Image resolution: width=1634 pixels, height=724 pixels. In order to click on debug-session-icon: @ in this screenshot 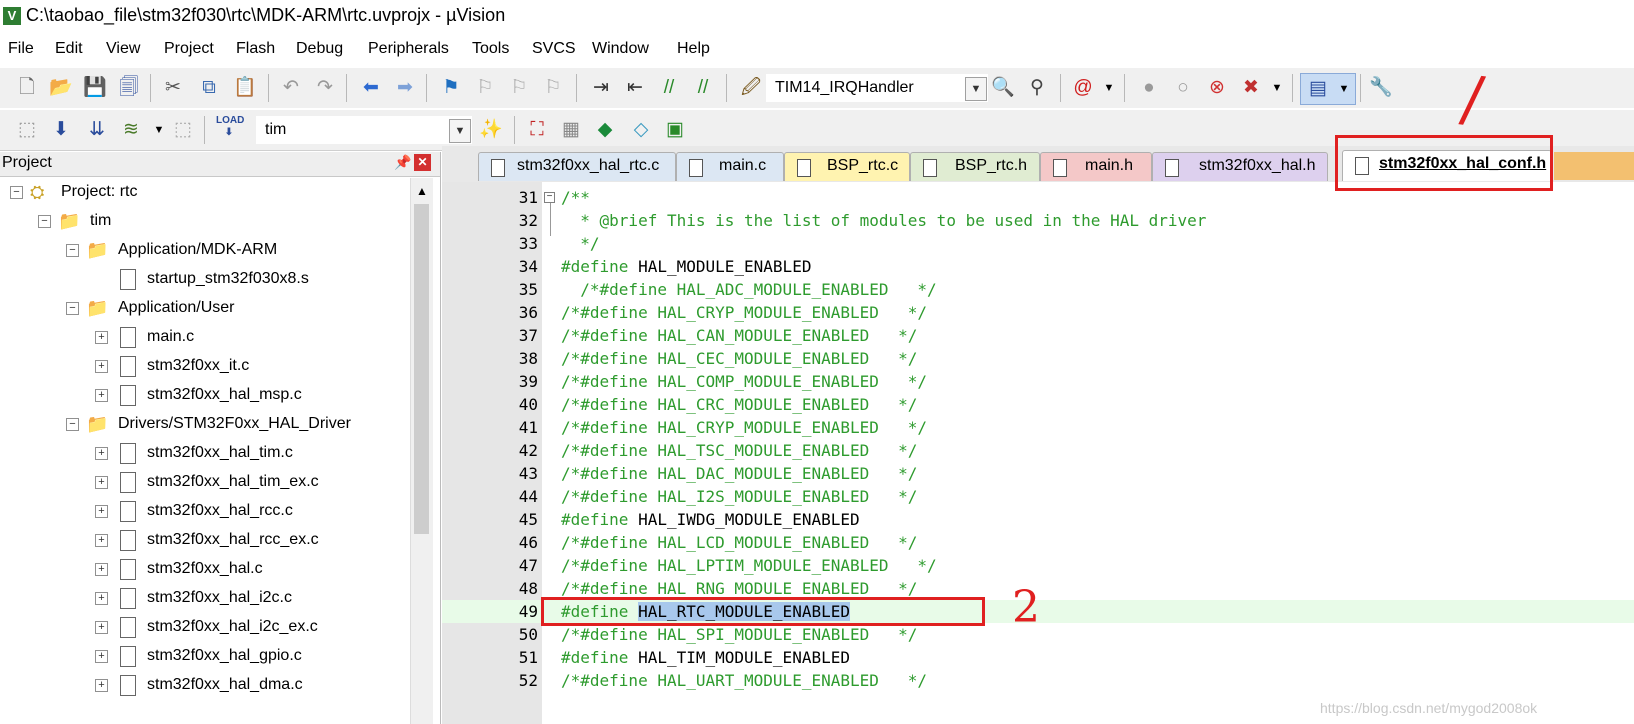, I will do `click(1083, 88)`.